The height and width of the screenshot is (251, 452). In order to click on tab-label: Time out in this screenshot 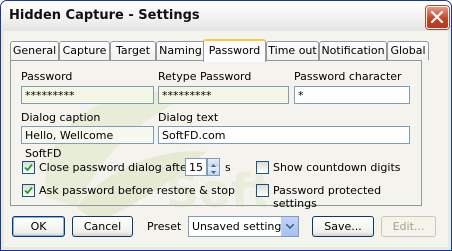, I will do `click(292, 50)`.